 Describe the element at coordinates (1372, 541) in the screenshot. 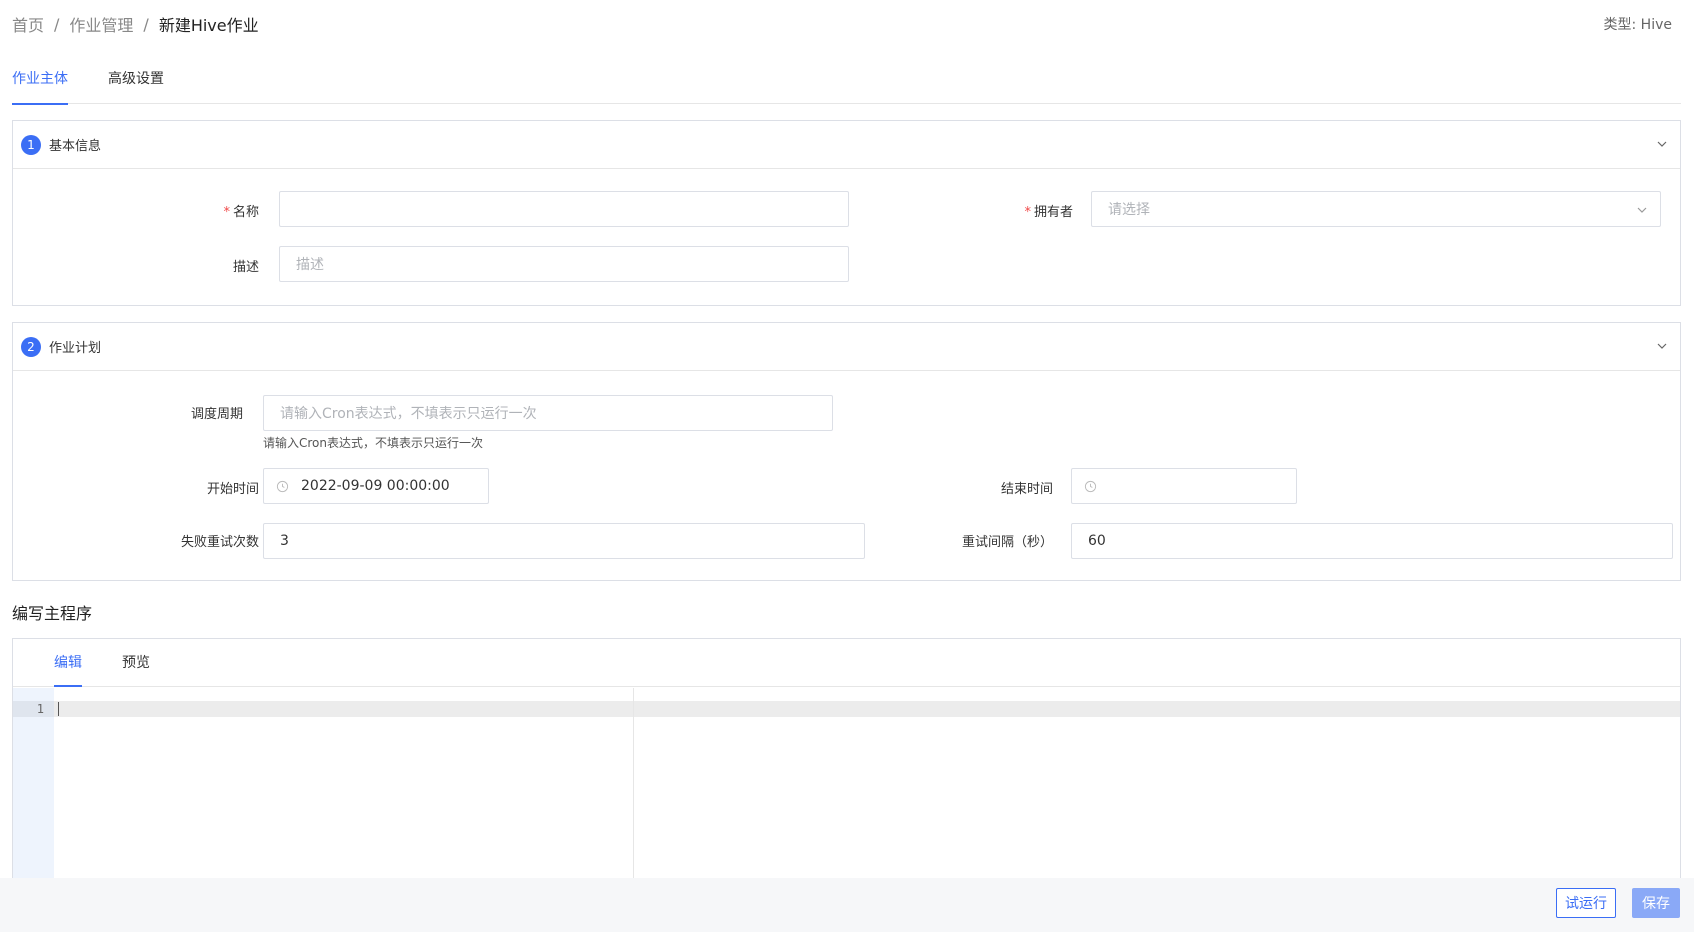

I see `retry-interval-input: 60` at that location.